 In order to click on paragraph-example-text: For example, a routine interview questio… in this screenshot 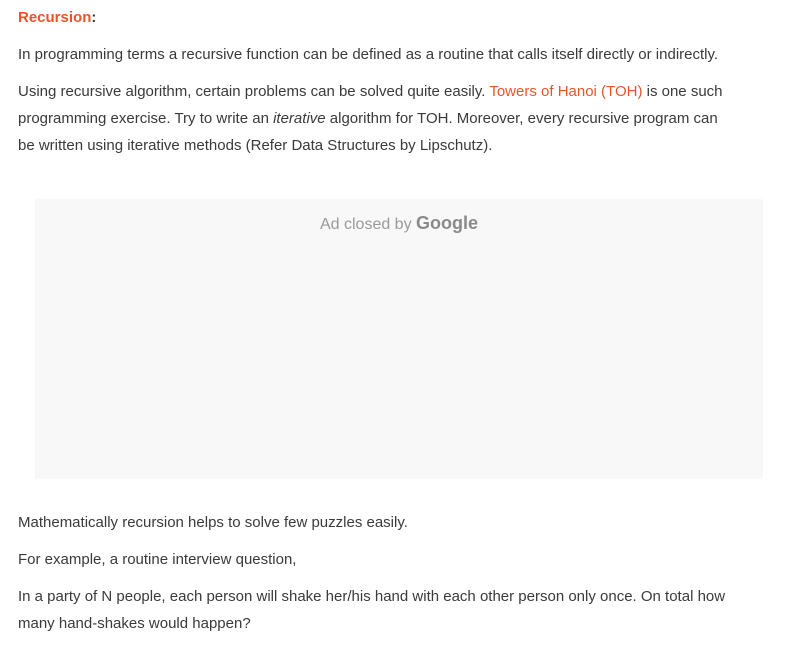, I will do `click(157, 559)`.